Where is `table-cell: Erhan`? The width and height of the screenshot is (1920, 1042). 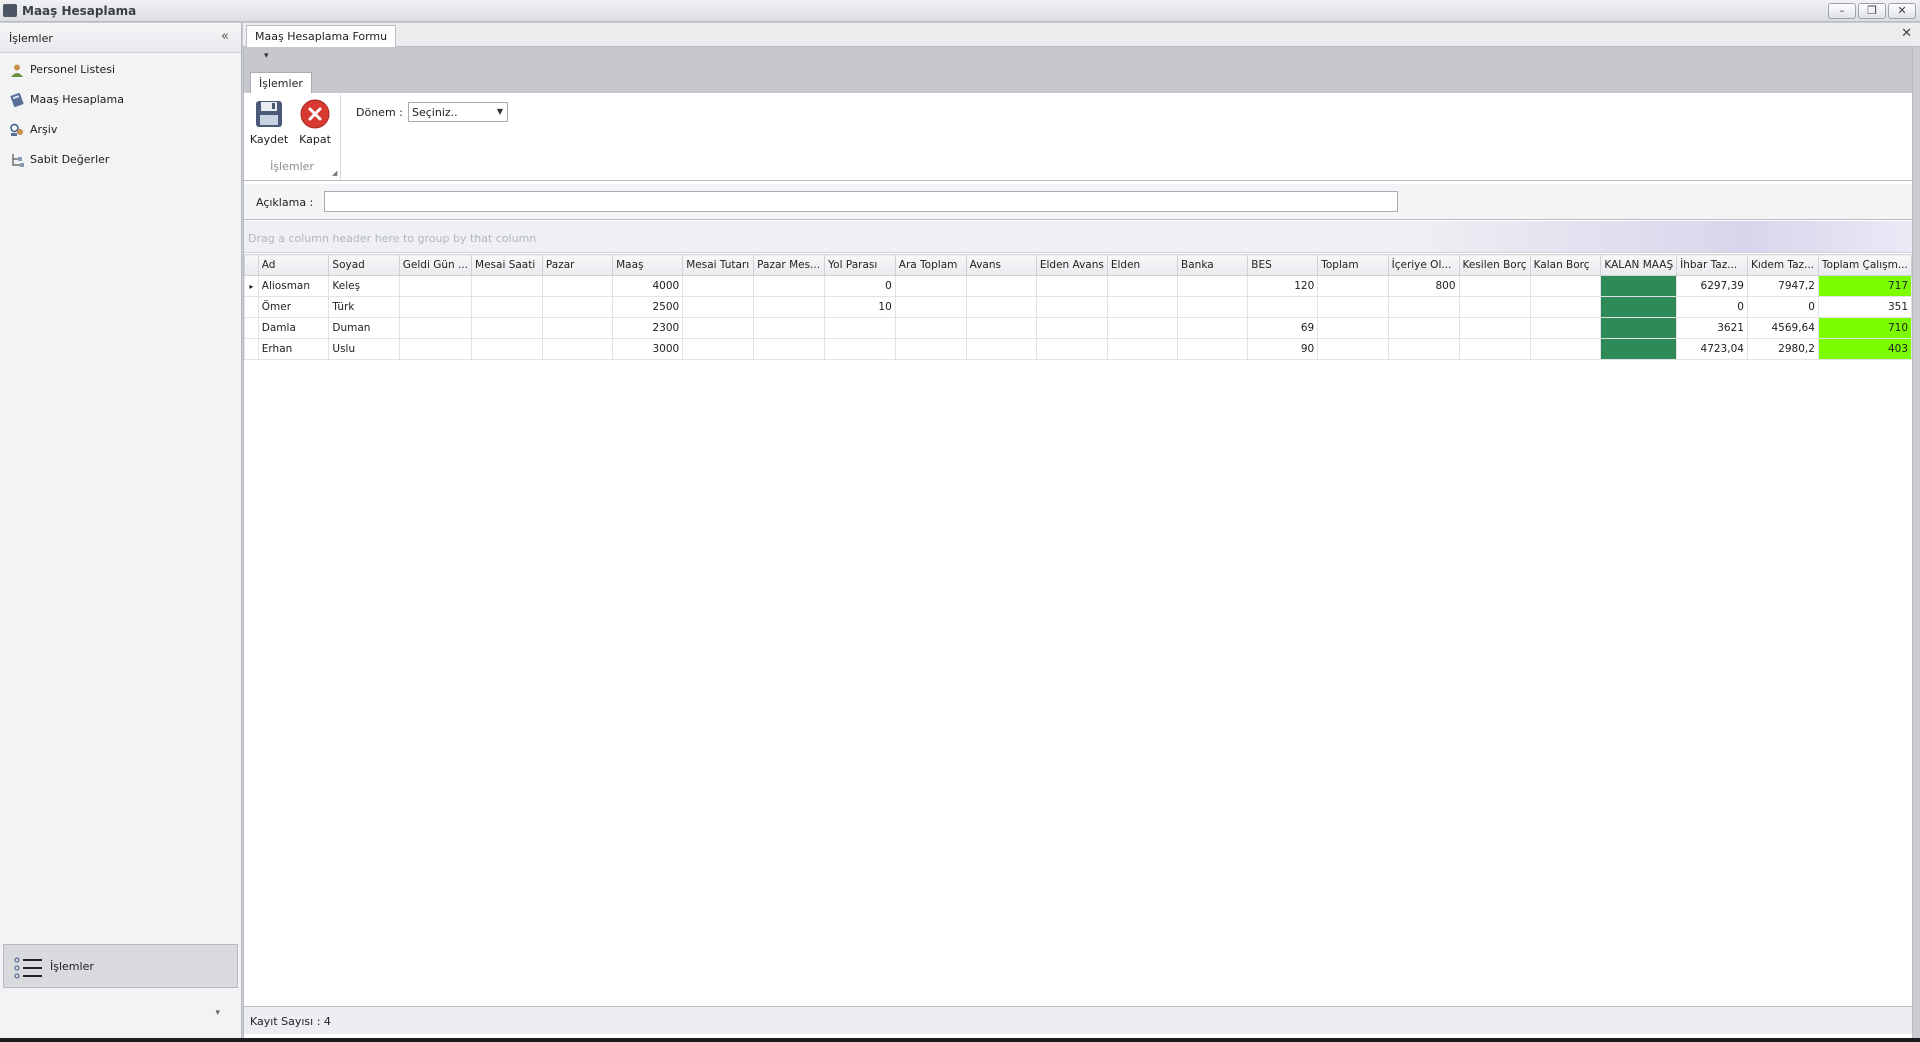
table-cell: Erhan is located at coordinates (293, 349).